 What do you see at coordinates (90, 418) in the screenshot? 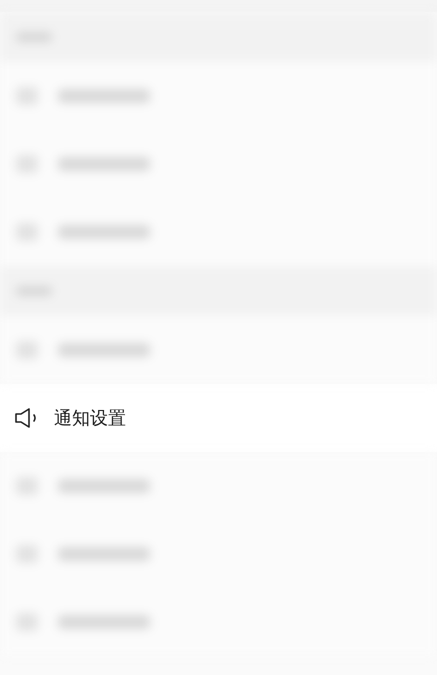
I see `notification-settings-label: 通知设置` at bounding box center [90, 418].